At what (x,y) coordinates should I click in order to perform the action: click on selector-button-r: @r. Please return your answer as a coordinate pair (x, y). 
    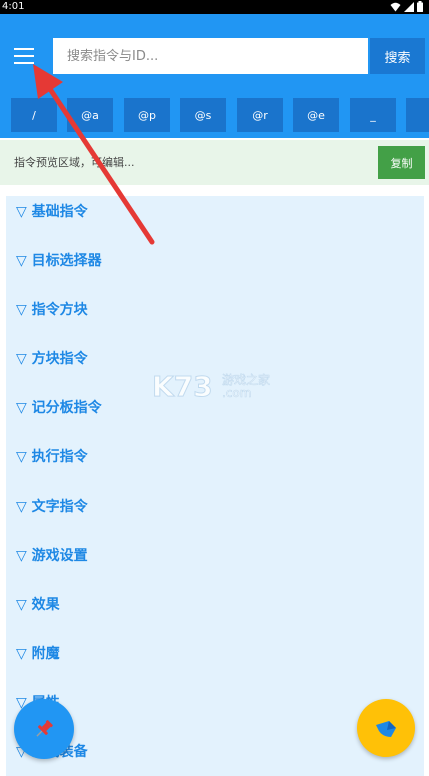
    Looking at the image, I should click on (260, 115).